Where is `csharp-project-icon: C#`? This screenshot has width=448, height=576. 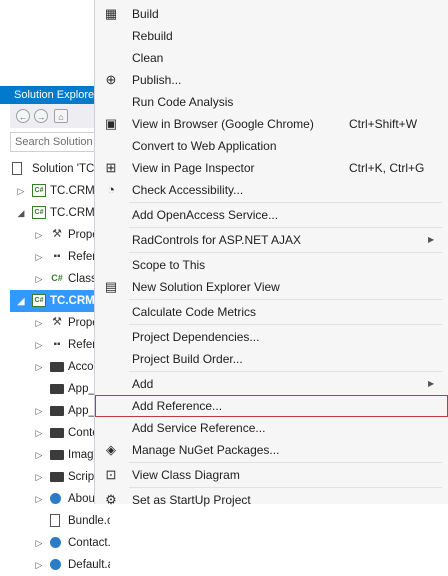 csharp-project-icon: C# is located at coordinates (39, 190).